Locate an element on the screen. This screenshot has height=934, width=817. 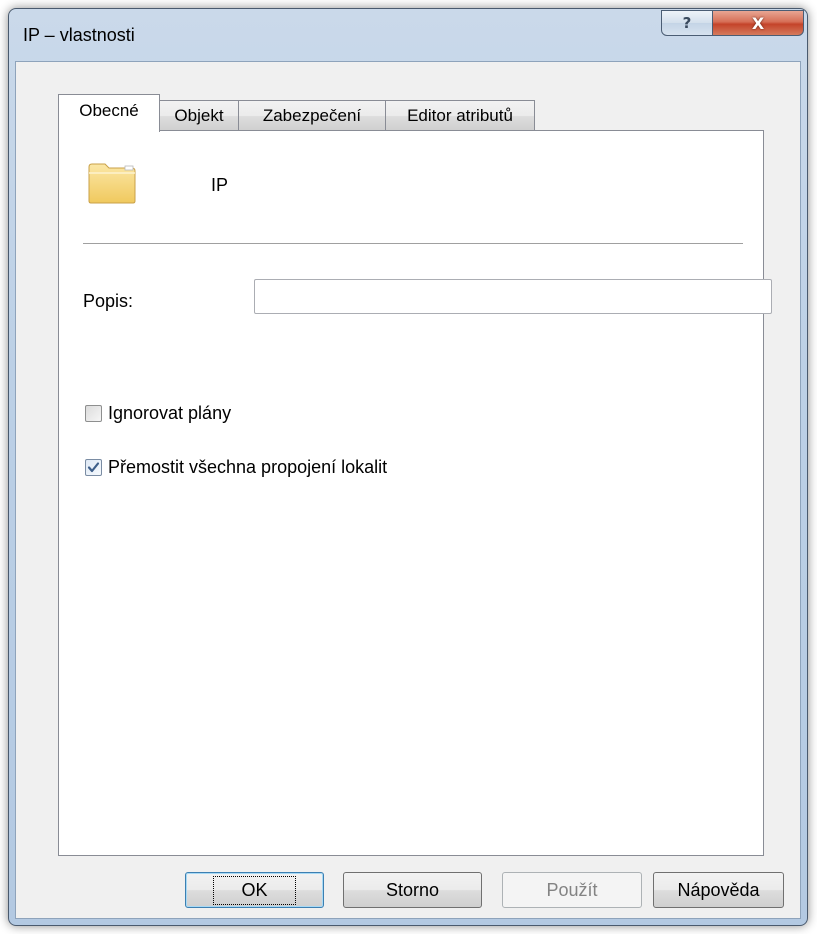
help-icon: ? is located at coordinates (687, 23).